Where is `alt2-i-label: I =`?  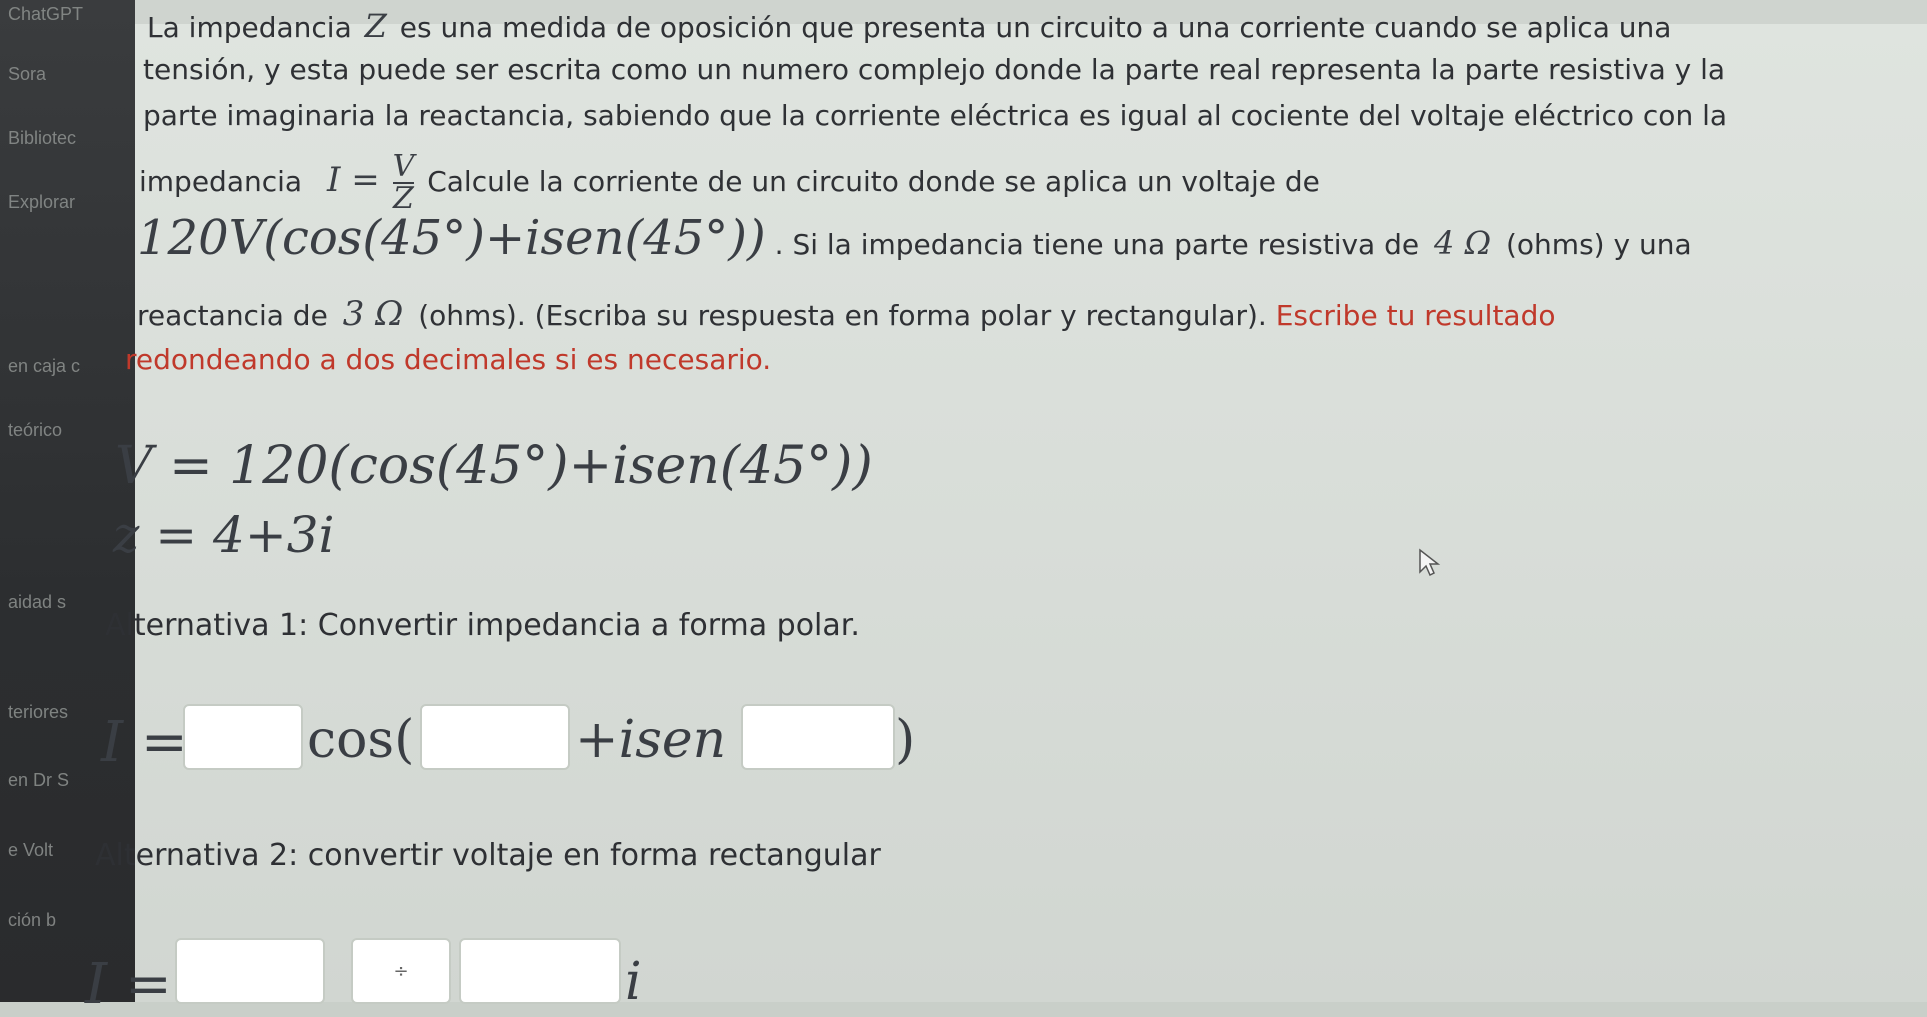 alt2-i-label: I = is located at coordinates (128, 984).